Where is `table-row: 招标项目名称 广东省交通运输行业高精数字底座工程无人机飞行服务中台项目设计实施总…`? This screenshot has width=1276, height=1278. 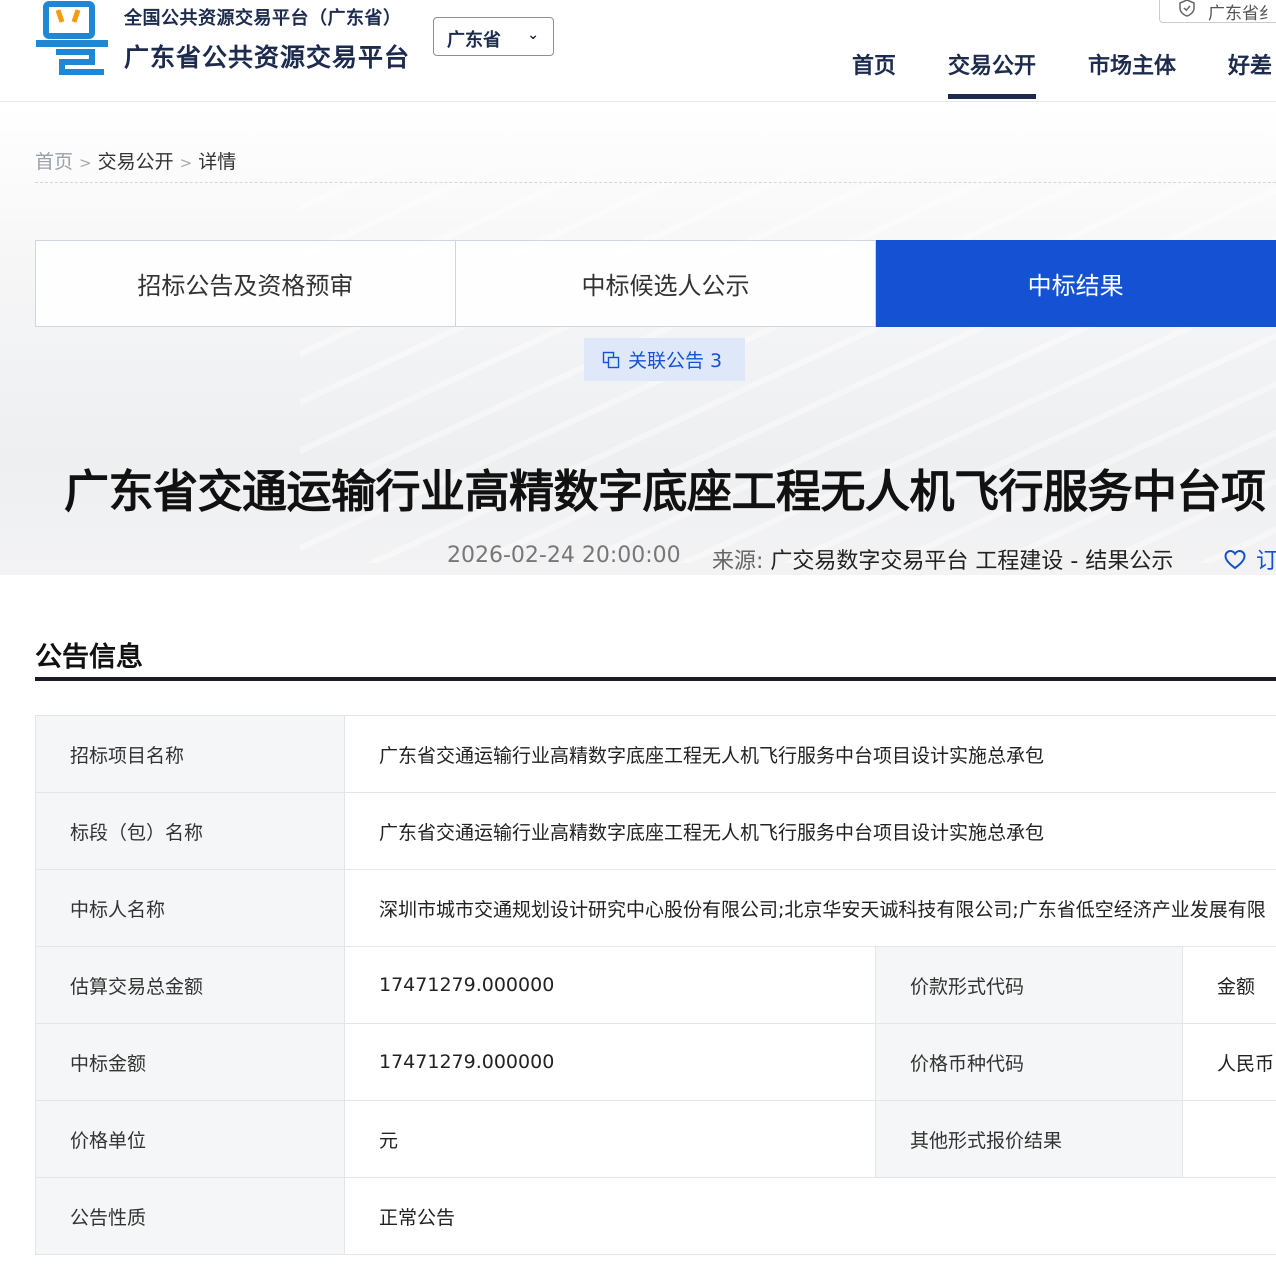
table-row: 招标项目名称 广东省交通运输行业高精数字底座工程无人机飞行服务中台项目设计实施总… is located at coordinates (655, 754).